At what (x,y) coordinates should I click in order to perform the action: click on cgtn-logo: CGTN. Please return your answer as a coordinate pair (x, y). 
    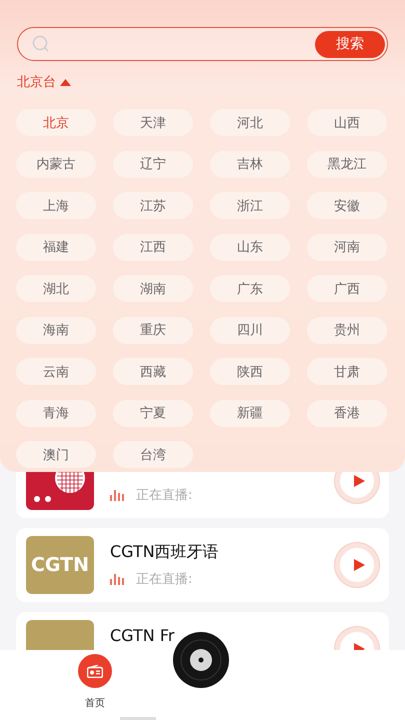
    Looking at the image, I should click on (60, 565).